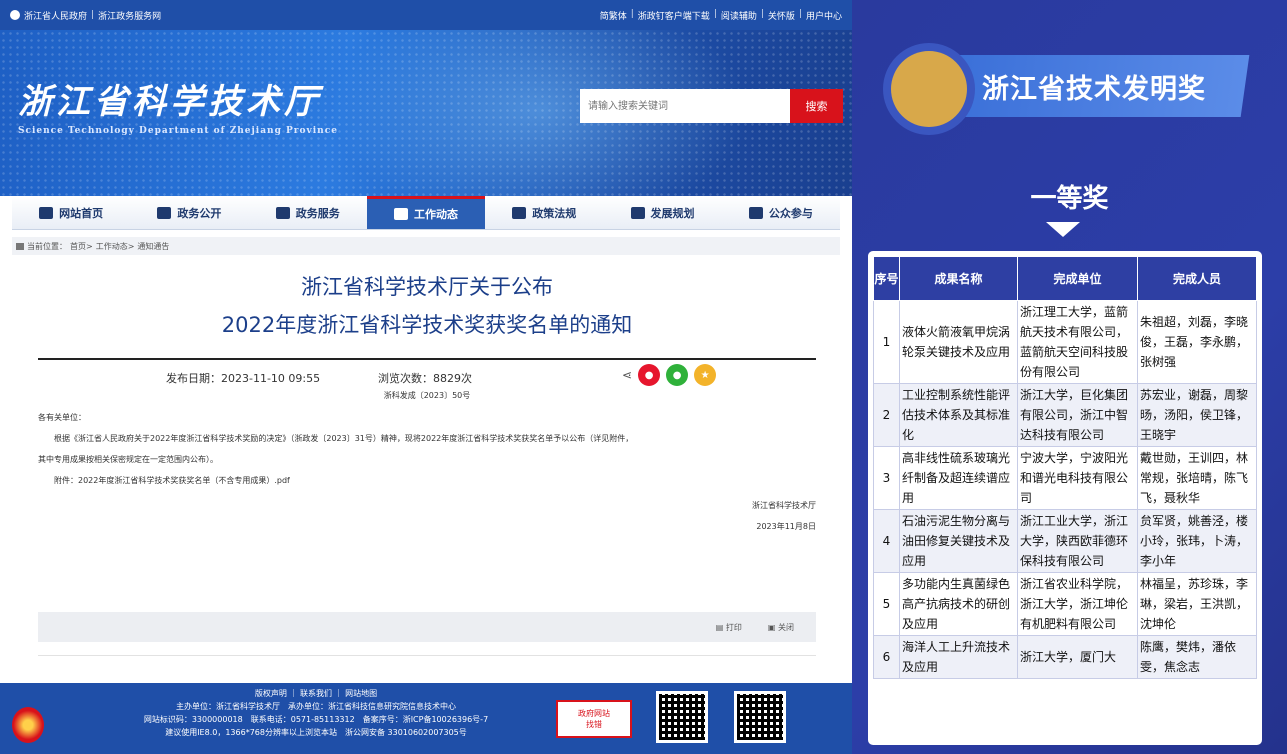  I want to click on view-count: 浏览次数：8829次, so click(425, 378).